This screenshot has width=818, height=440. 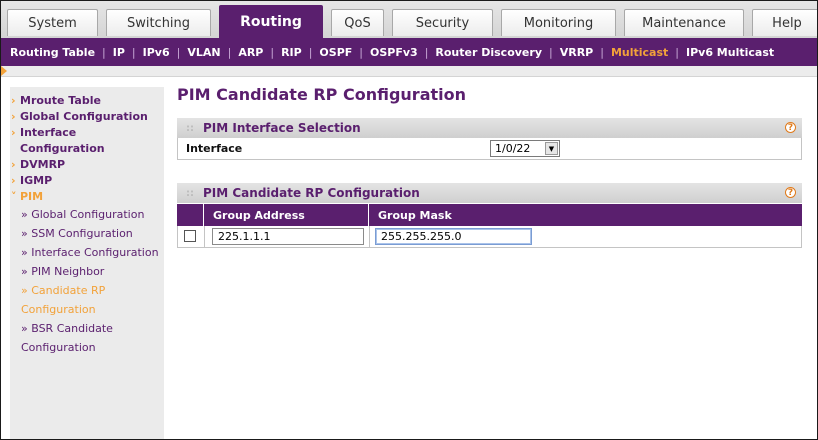 What do you see at coordinates (119, 52) in the screenshot?
I see `subnav-ip: IP` at bounding box center [119, 52].